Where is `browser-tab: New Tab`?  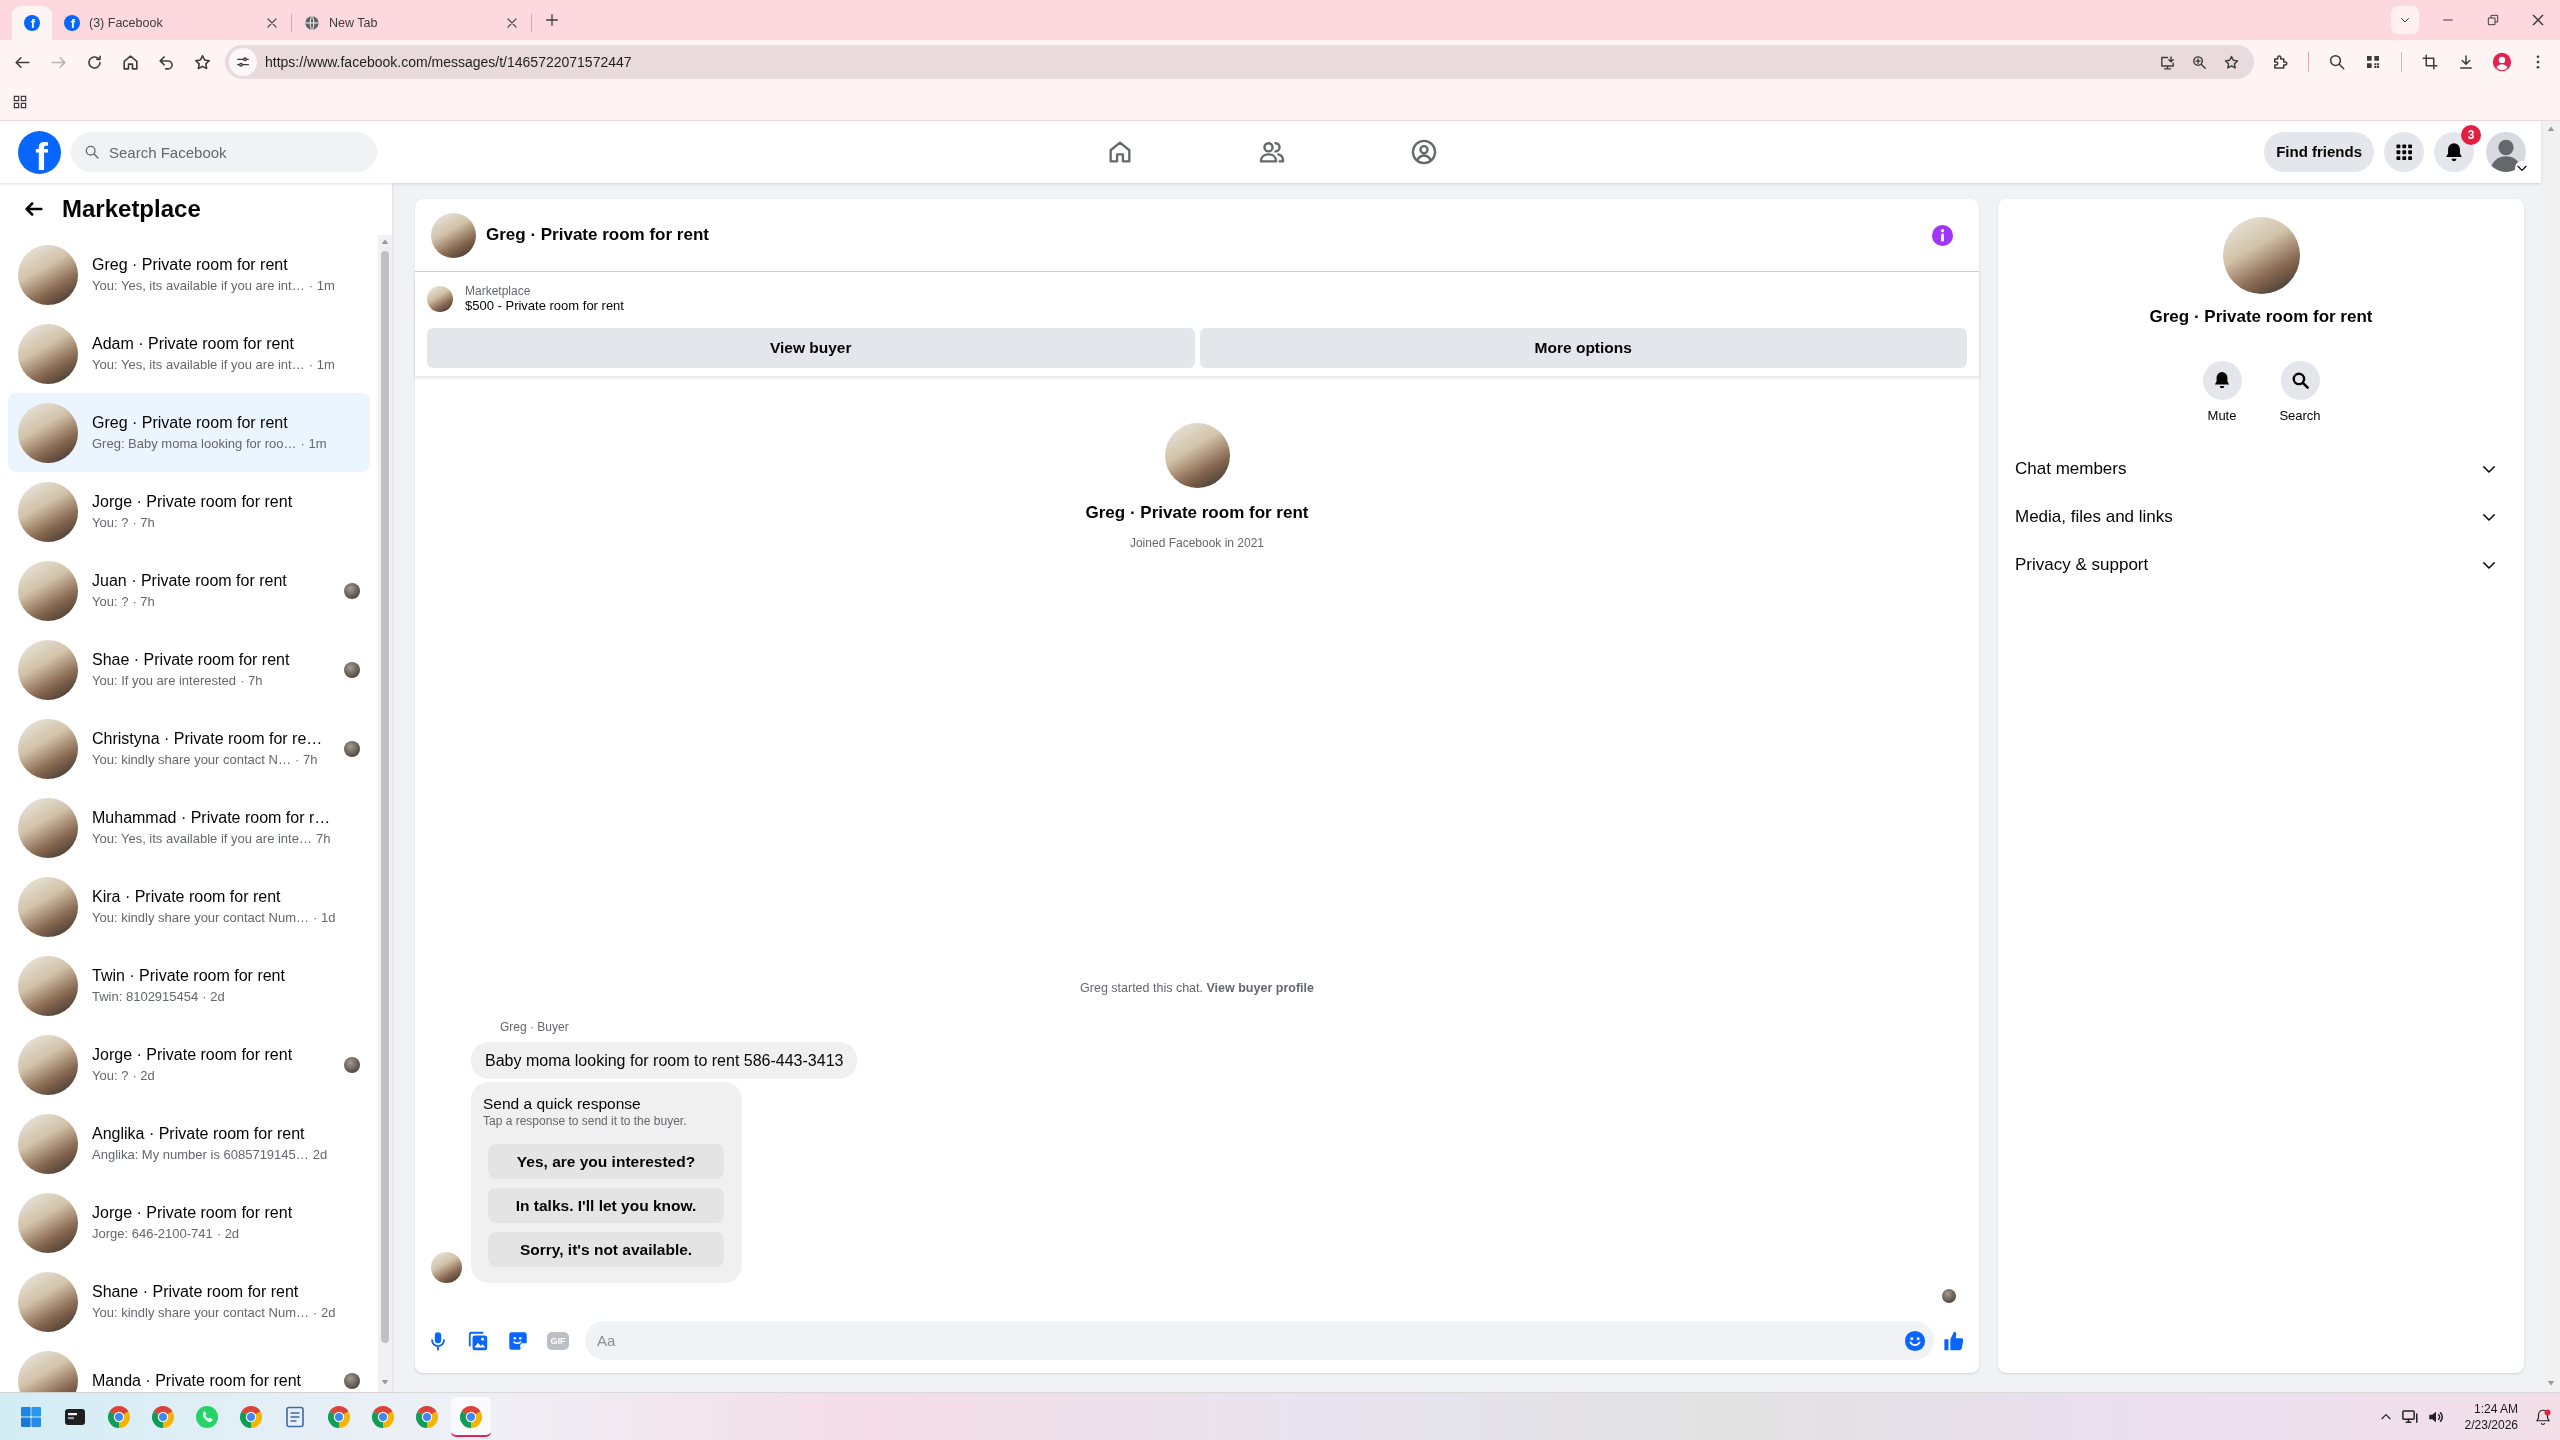
browser-tab: New Tab is located at coordinates (411, 23).